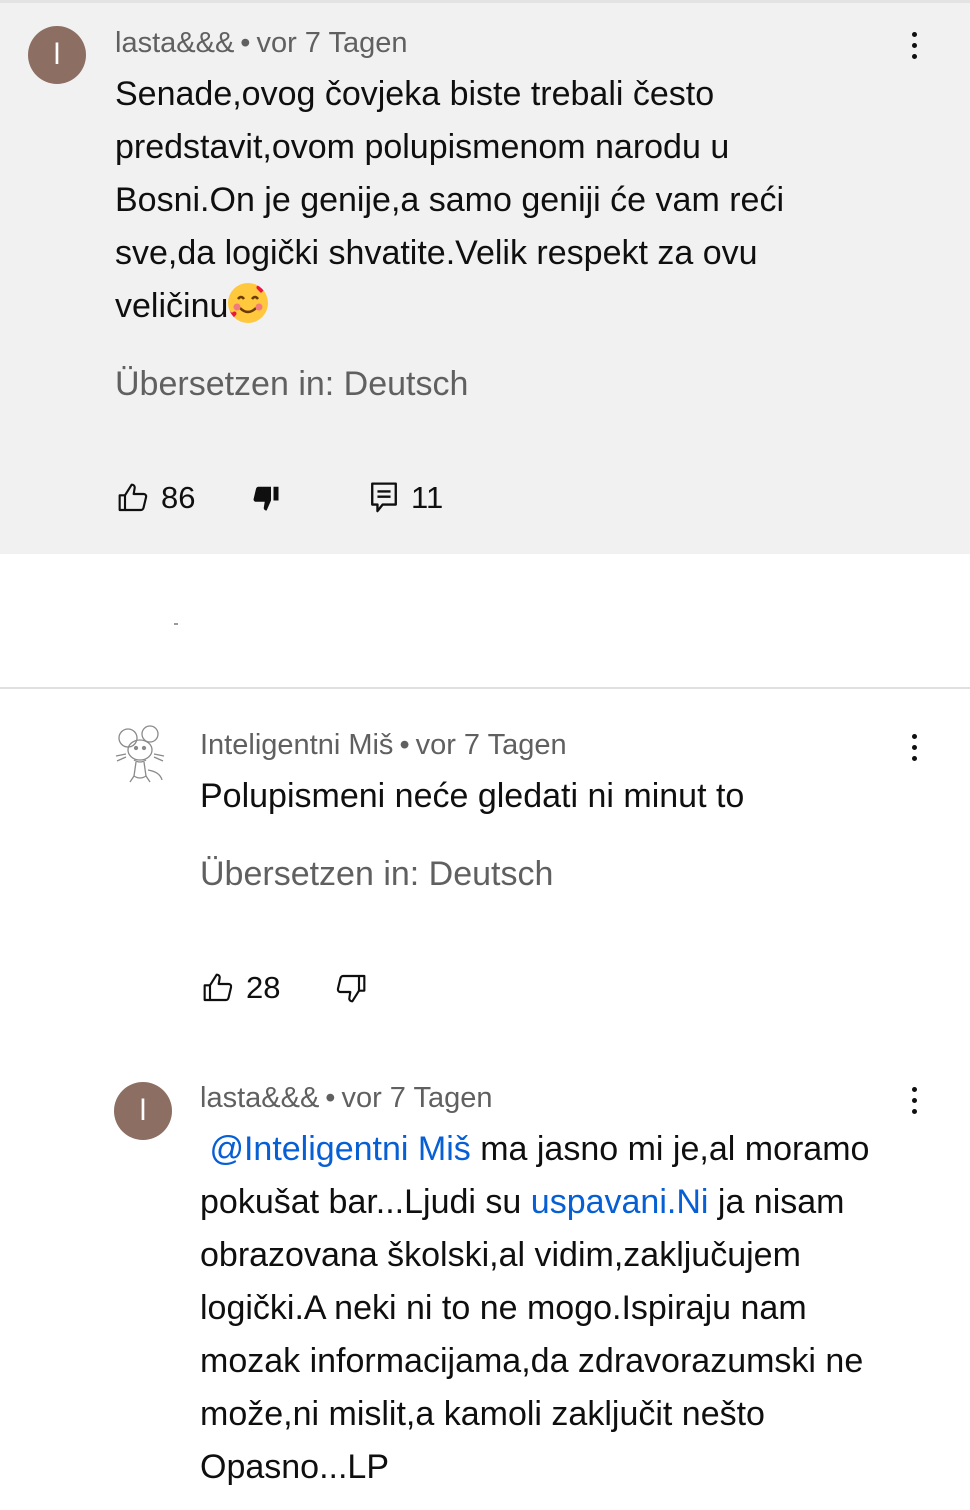  I want to click on speck, so click(176, 624).